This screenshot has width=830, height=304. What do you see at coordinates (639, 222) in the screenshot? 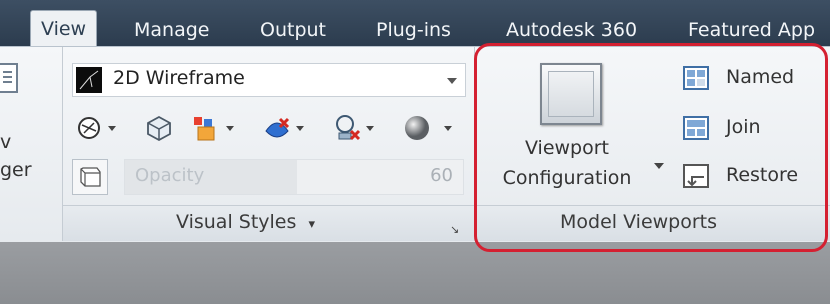
I see `model-viewports-panel-title: Model Viewports` at bounding box center [639, 222].